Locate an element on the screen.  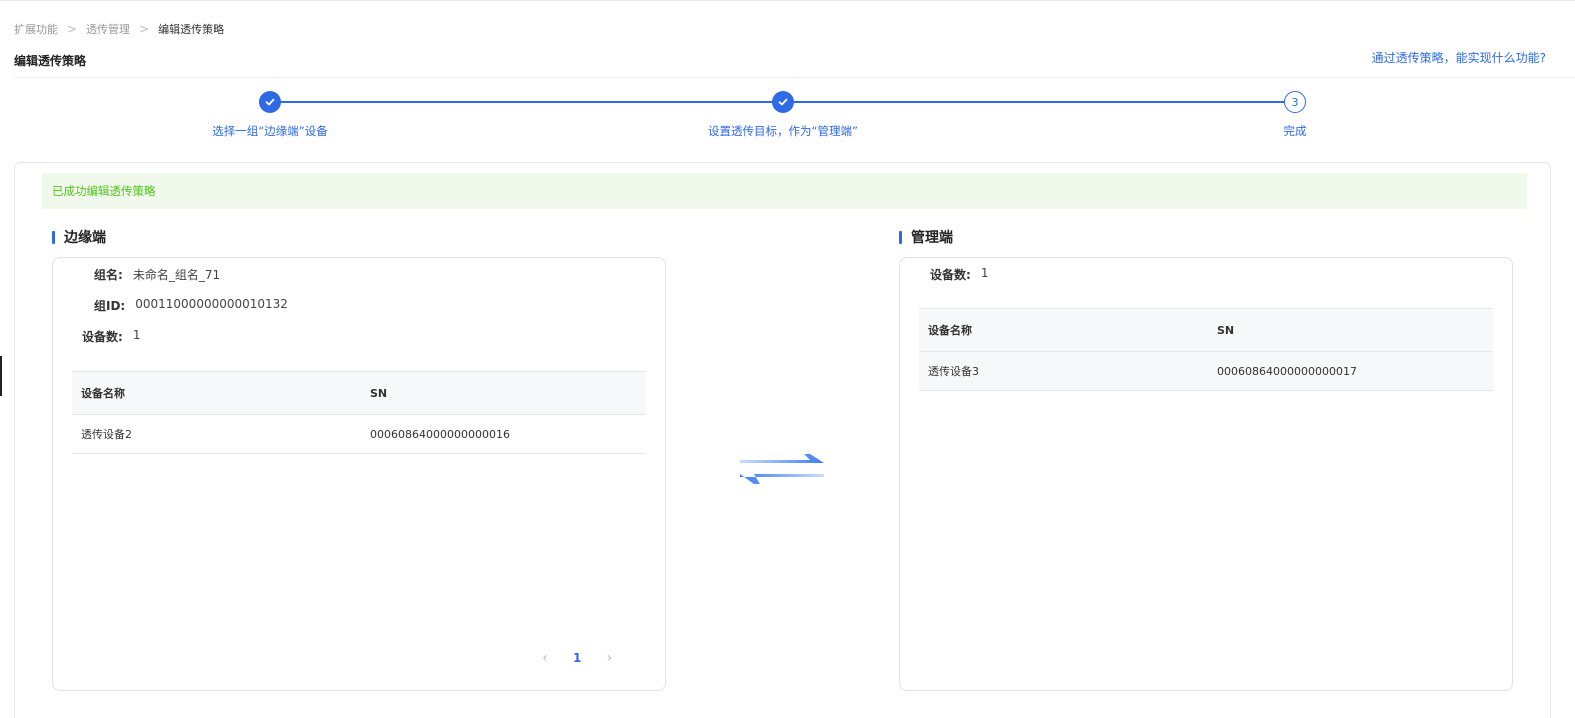
page-title: 编辑透传策略 is located at coordinates (50, 61).